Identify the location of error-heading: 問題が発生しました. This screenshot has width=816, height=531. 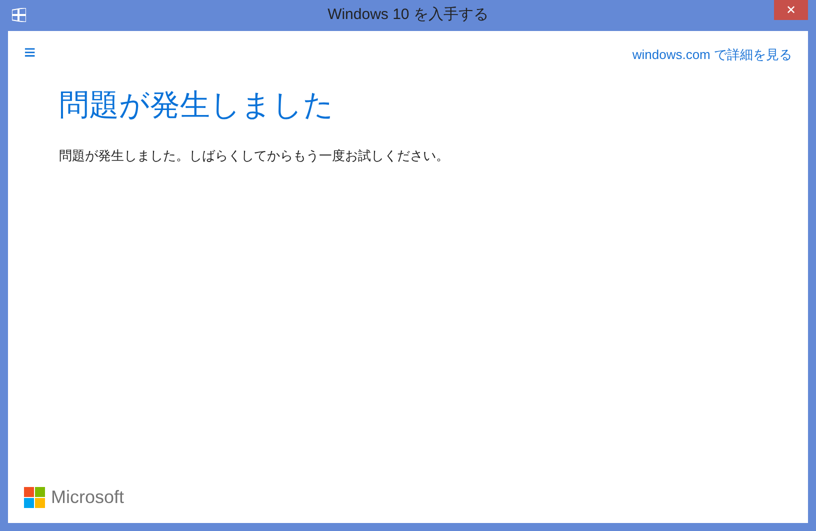
(197, 106).